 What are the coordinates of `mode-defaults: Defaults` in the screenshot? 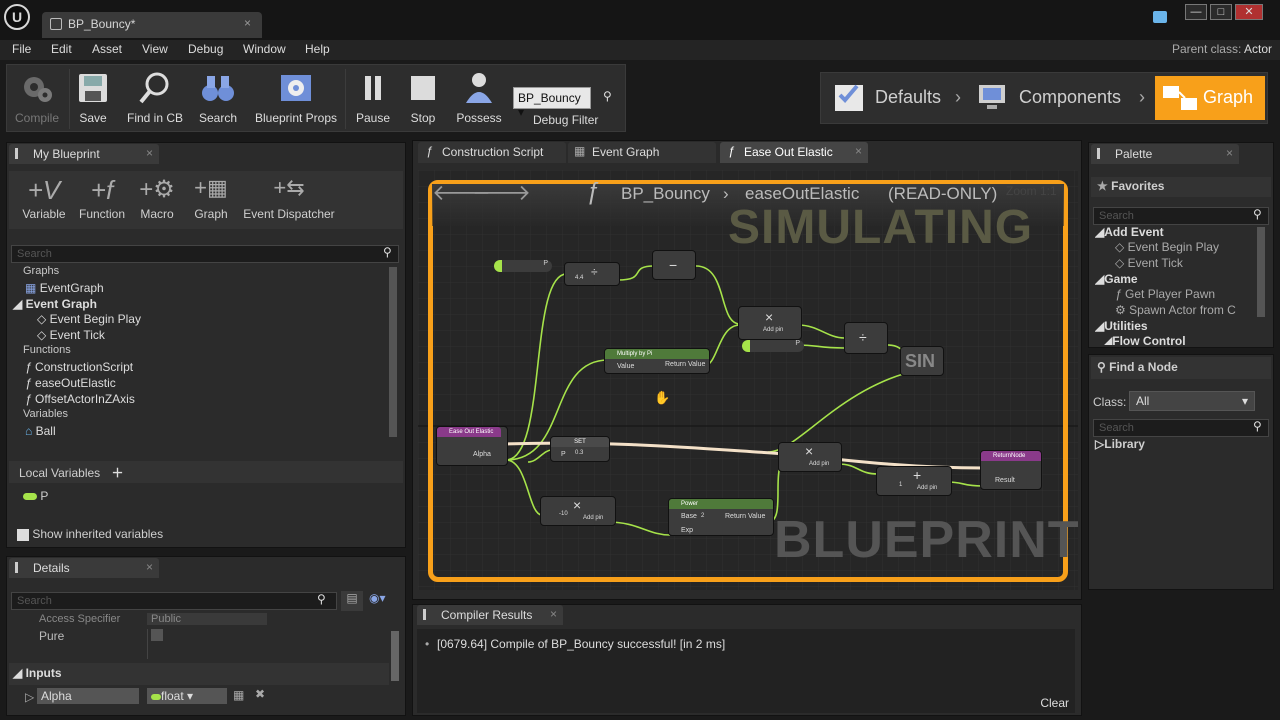 It's located at (908, 97).